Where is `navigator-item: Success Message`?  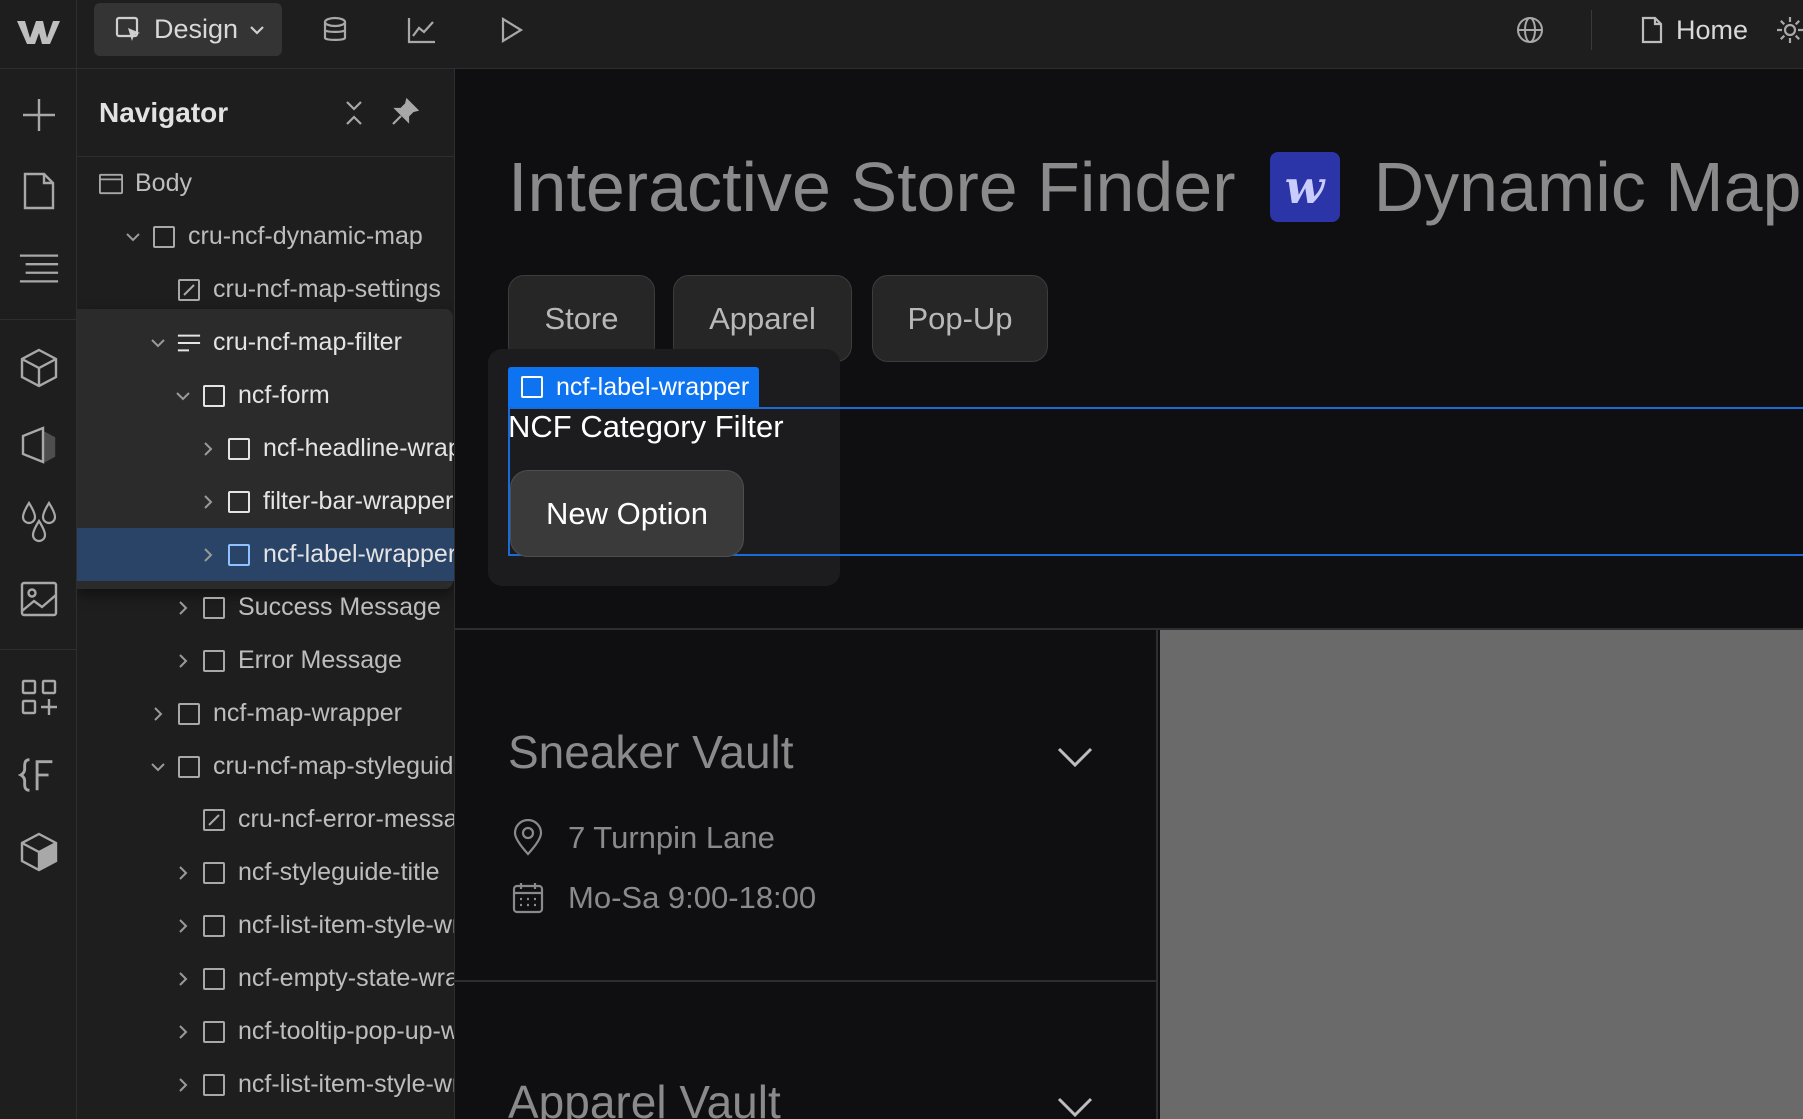
navigator-item: Success Message is located at coordinates (265, 607).